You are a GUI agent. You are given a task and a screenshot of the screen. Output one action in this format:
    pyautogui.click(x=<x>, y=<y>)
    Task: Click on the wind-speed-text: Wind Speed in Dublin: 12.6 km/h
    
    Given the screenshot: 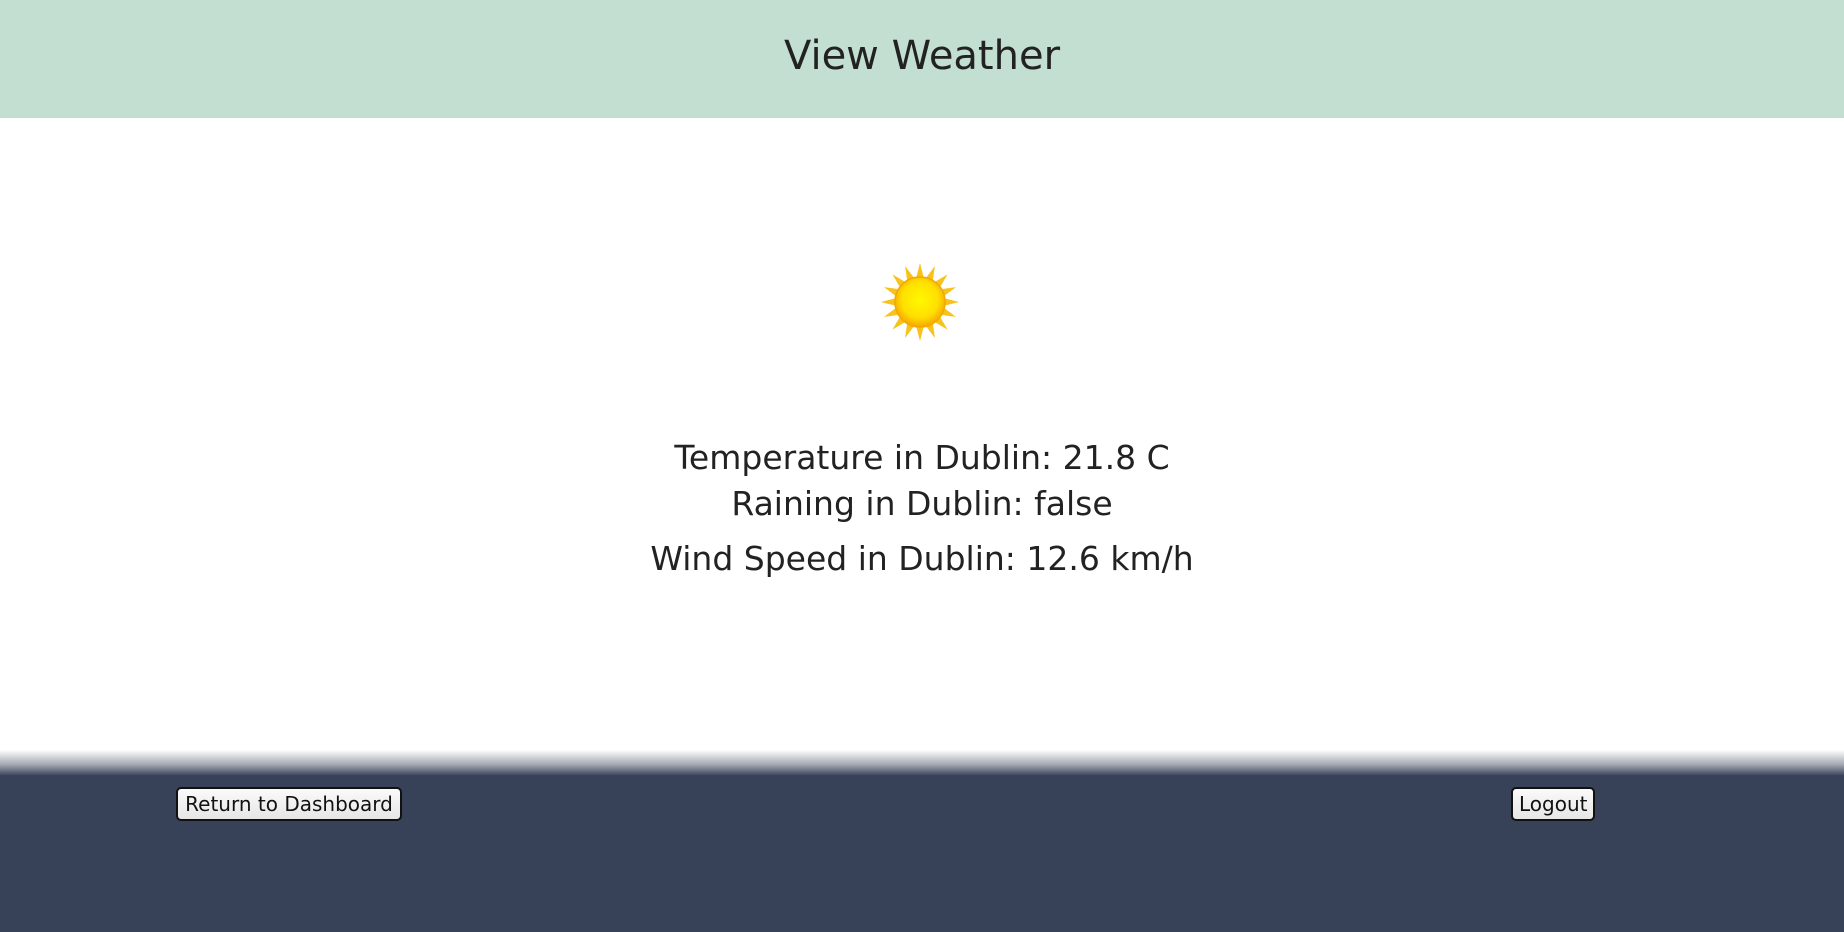 What is the action you would take?
    pyautogui.click(x=922, y=558)
    